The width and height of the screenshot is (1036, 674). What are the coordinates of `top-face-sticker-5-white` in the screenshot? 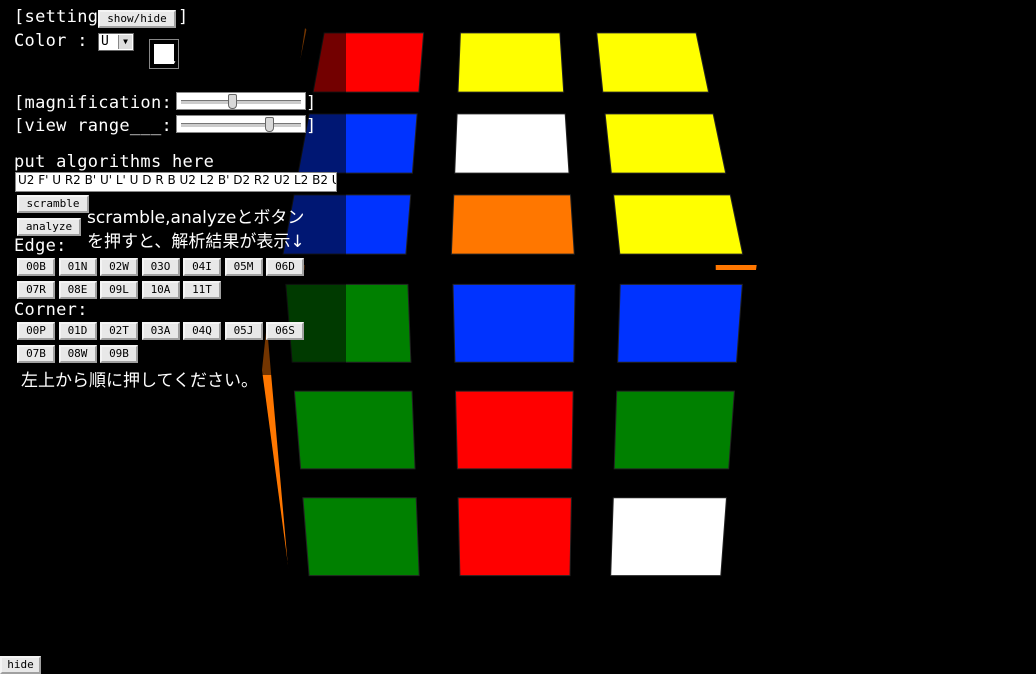 It's located at (512, 143).